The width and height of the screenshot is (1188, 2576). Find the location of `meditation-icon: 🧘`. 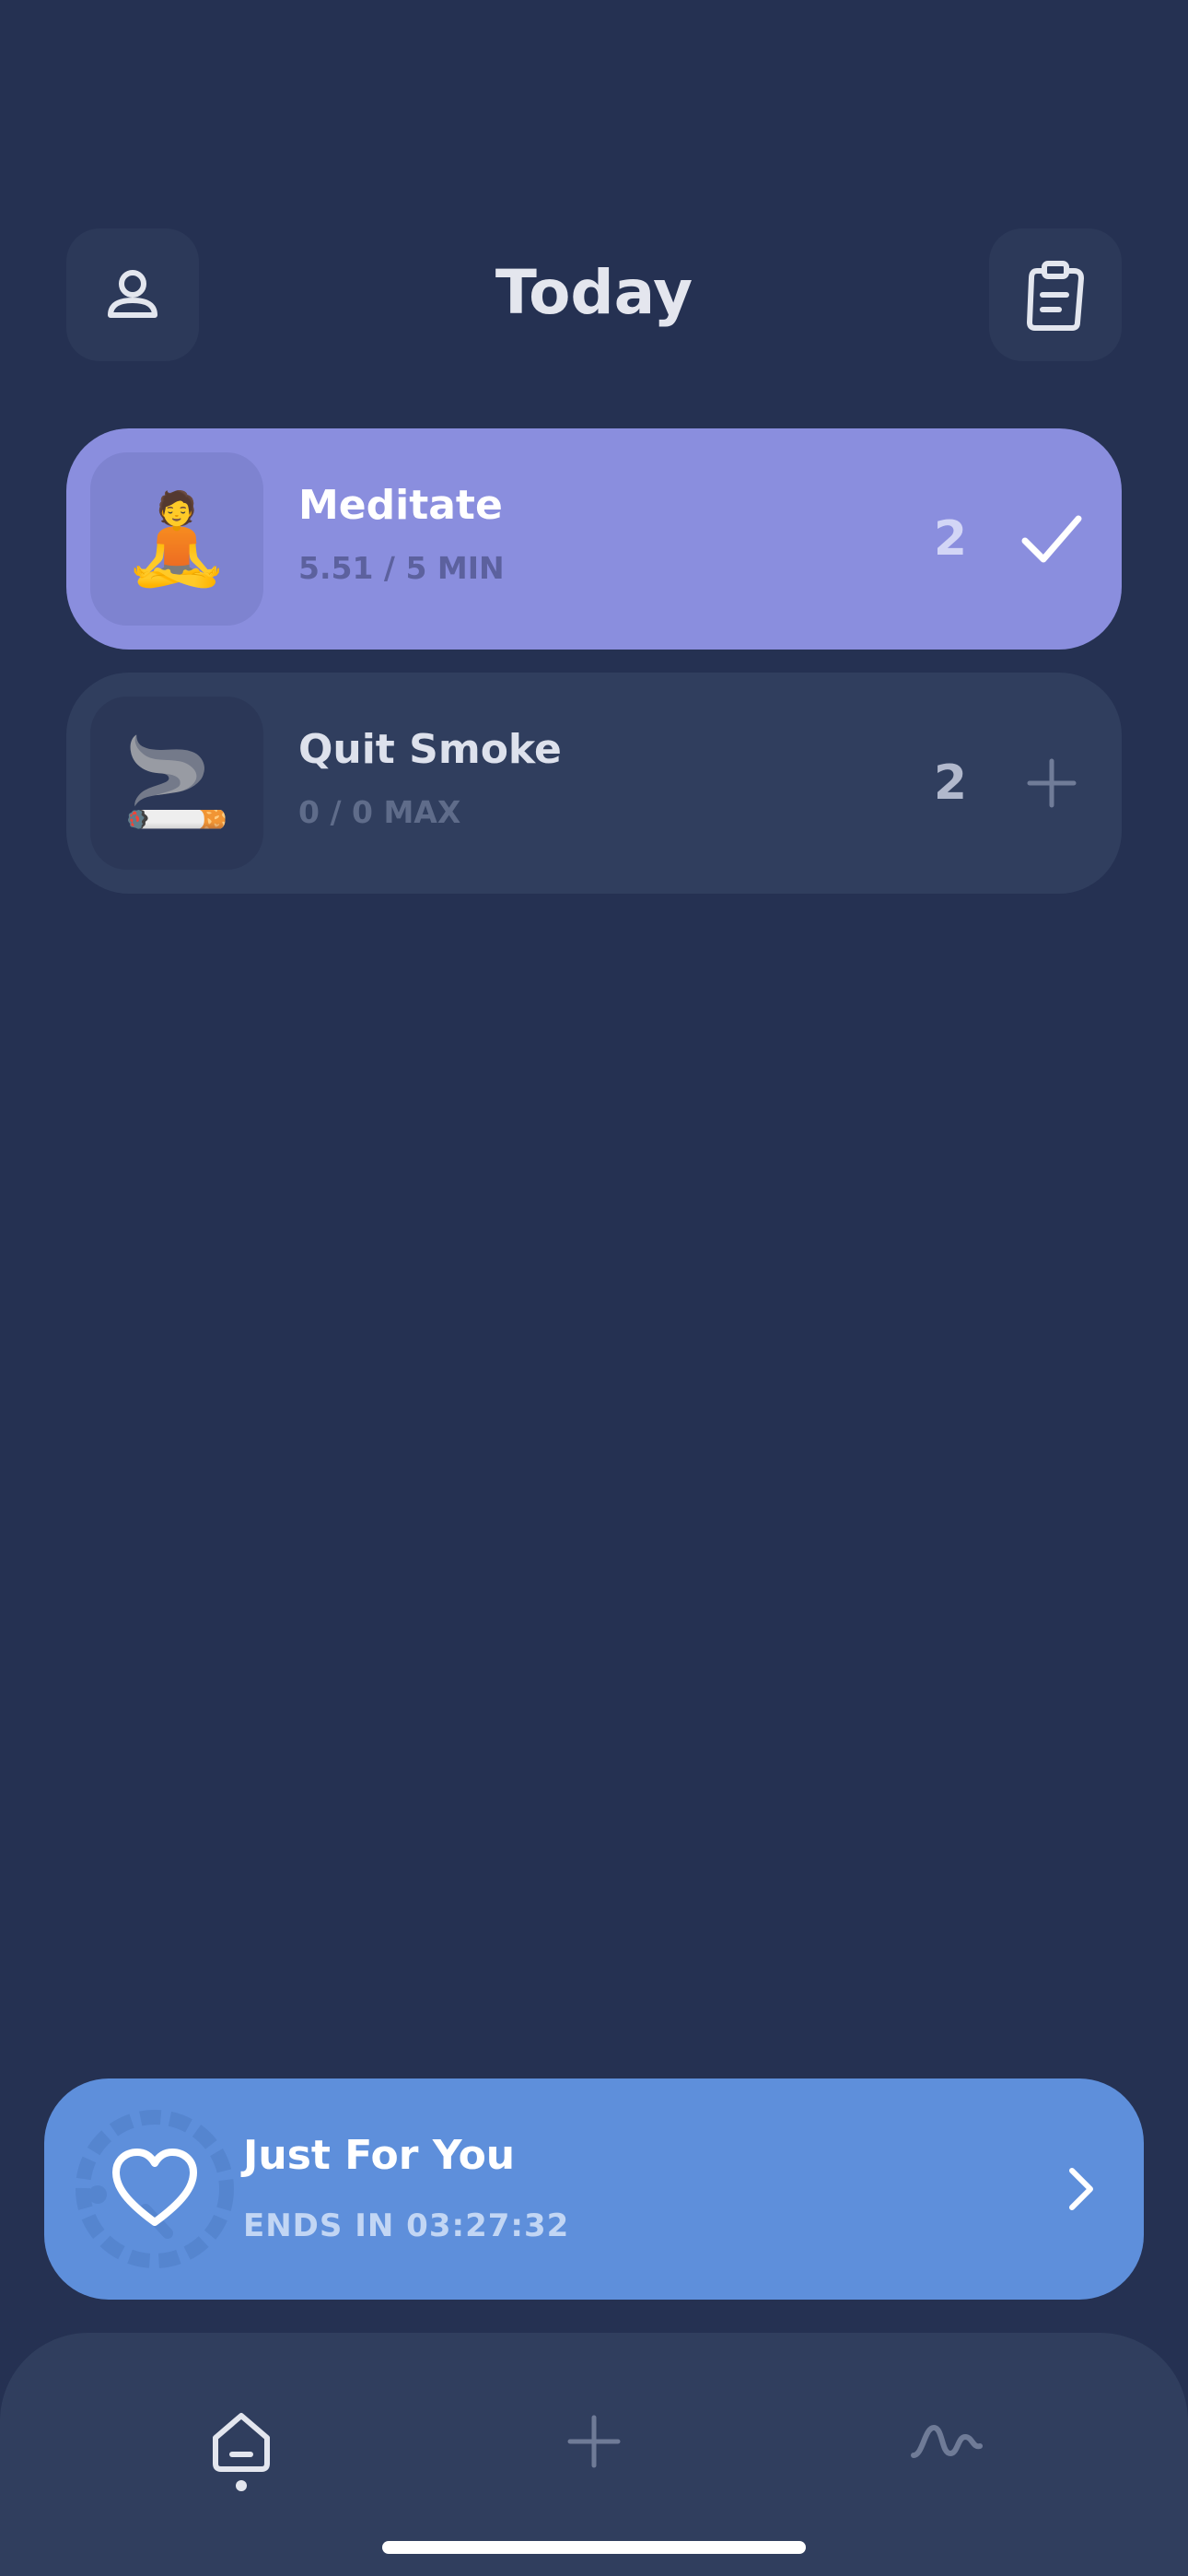

meditation-icon: 🧘 is located at coordinates (177, 539).